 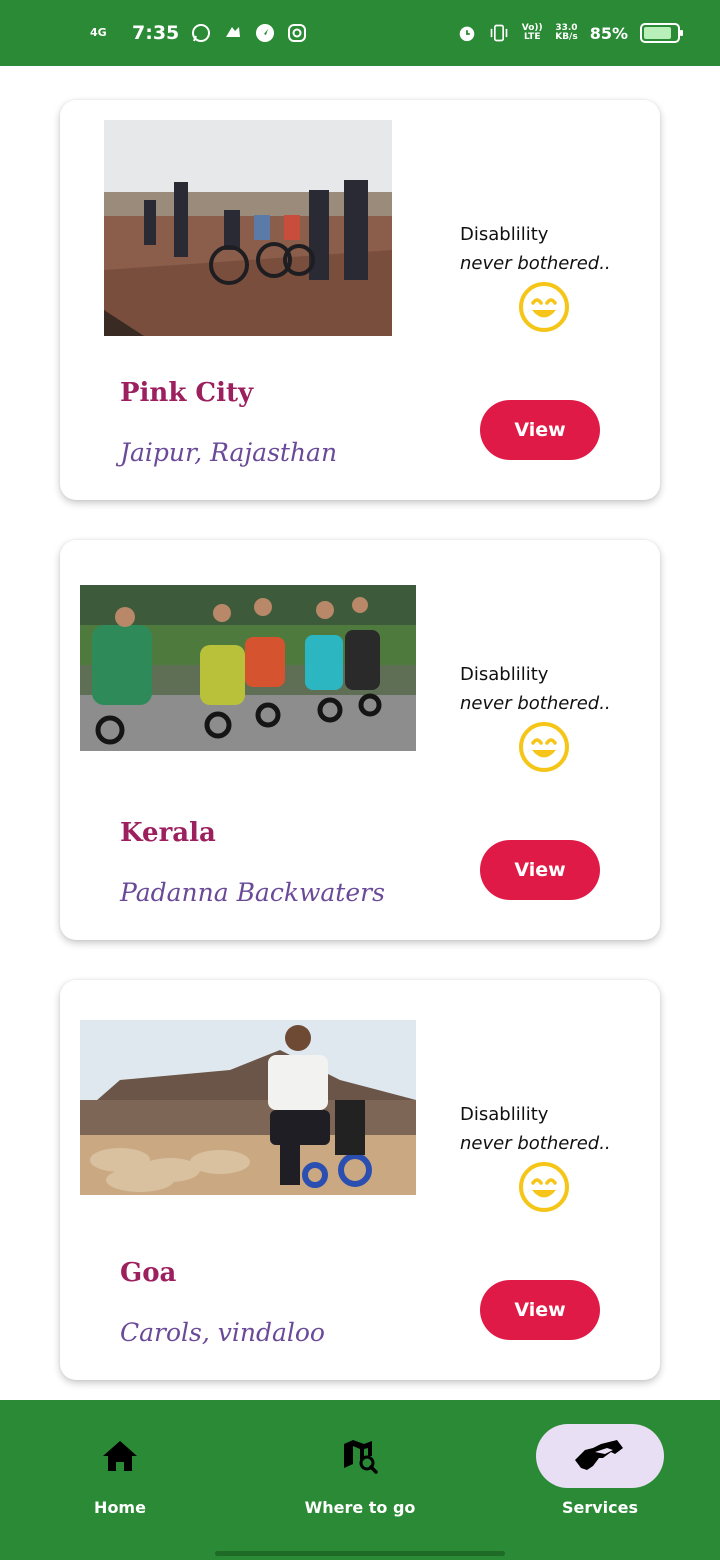 I want to click on app-icon, so click(x=233, y=33).